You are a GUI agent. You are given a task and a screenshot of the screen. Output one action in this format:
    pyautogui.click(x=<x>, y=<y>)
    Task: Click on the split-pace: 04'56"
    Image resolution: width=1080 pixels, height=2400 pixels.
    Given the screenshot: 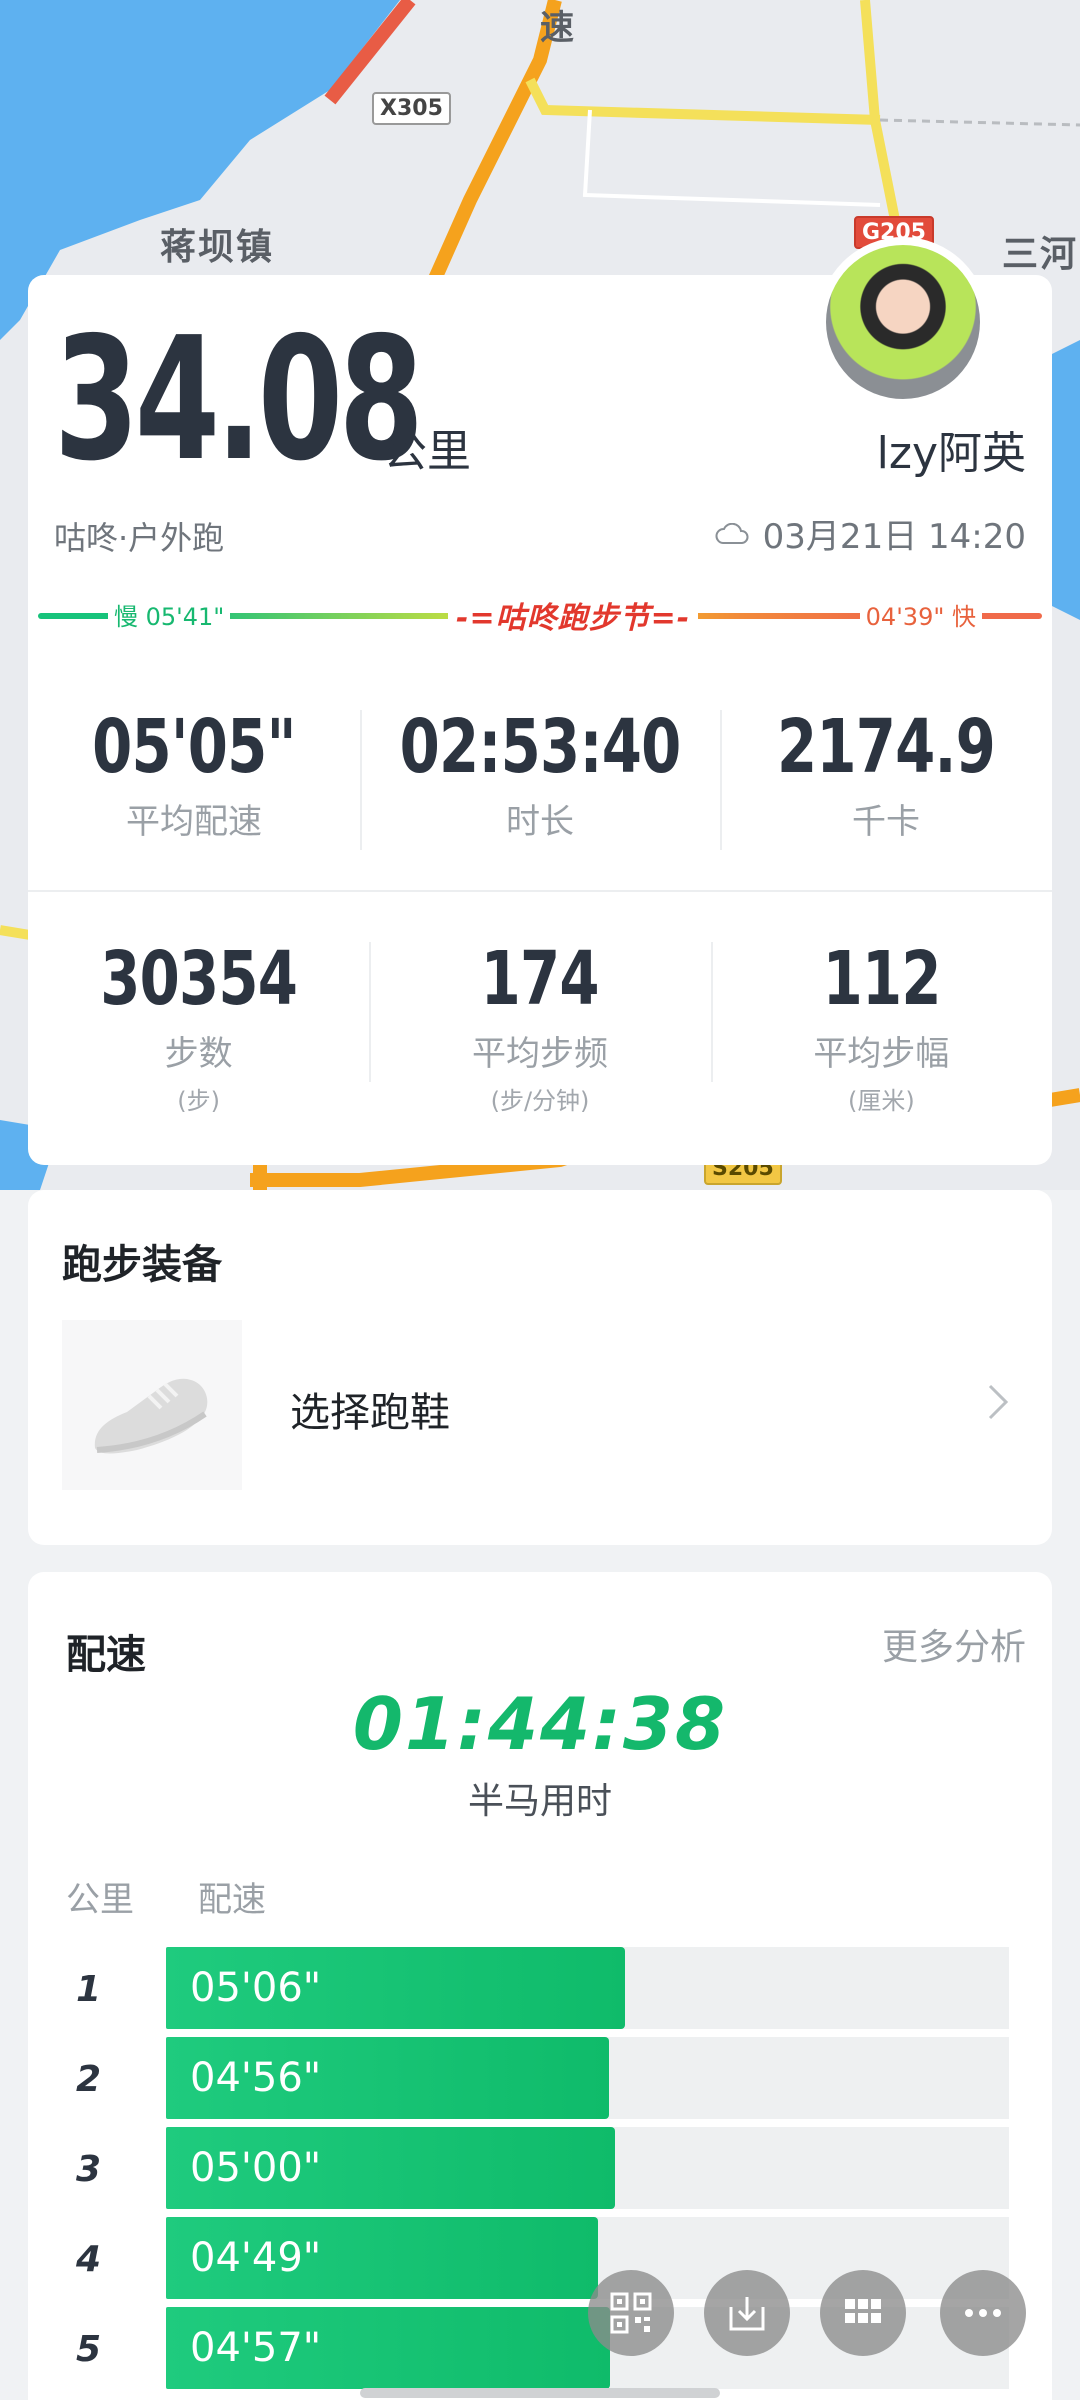 What is the action you would take?
    pyautogui.click(x=256, y=2078)
    